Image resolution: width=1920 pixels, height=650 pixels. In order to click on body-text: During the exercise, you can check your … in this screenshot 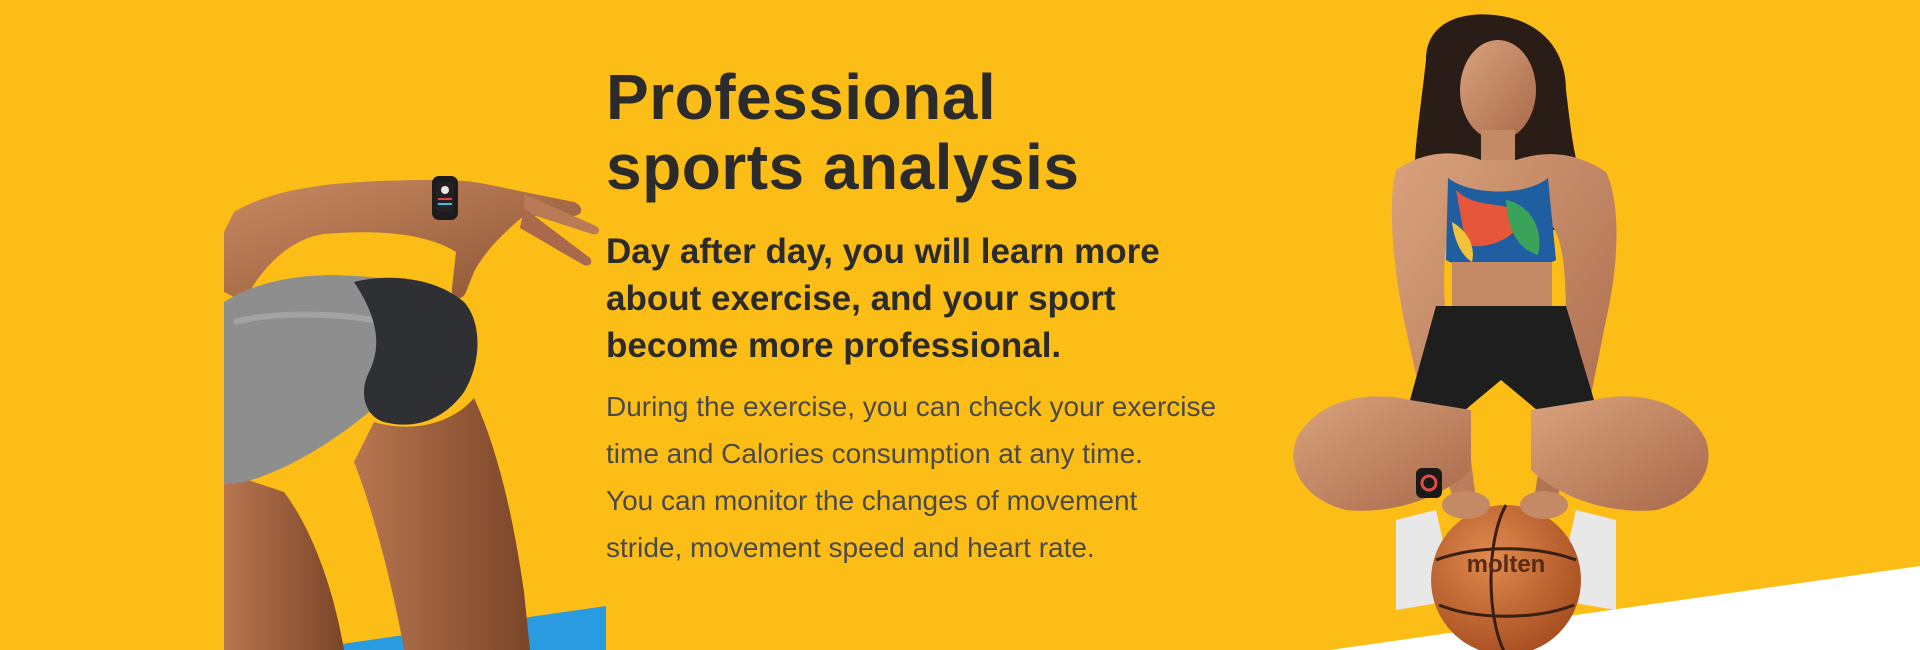, I will do `click(966, 477)`.